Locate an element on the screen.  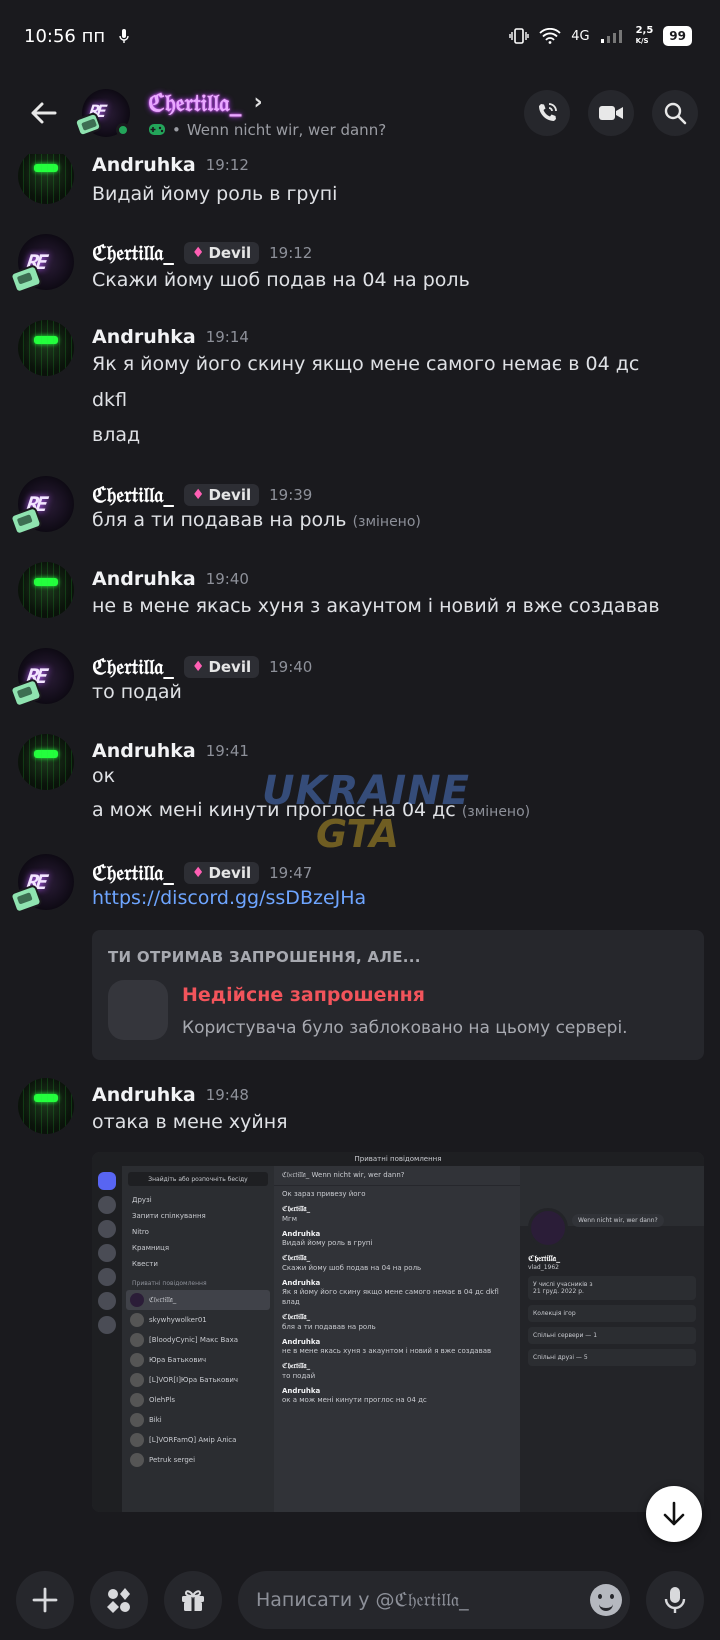
phone-icon is located at coordinates (548, 112).